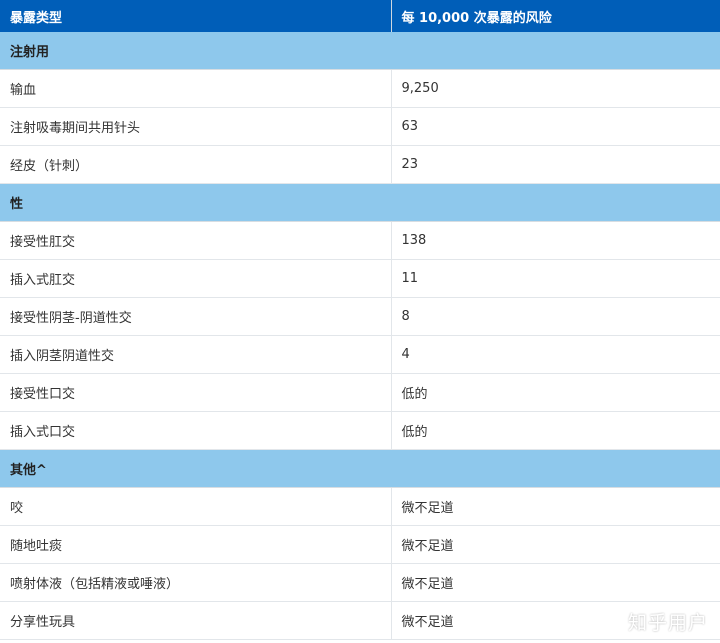  I want to click on table-row: 咬 微不足道, so click(360, 506).